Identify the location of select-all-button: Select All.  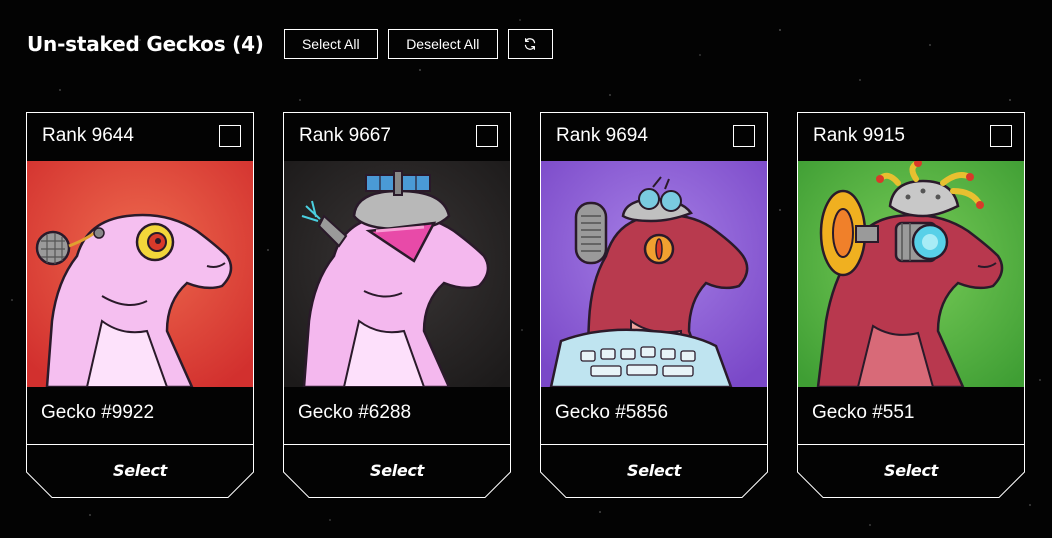
(330, 44).